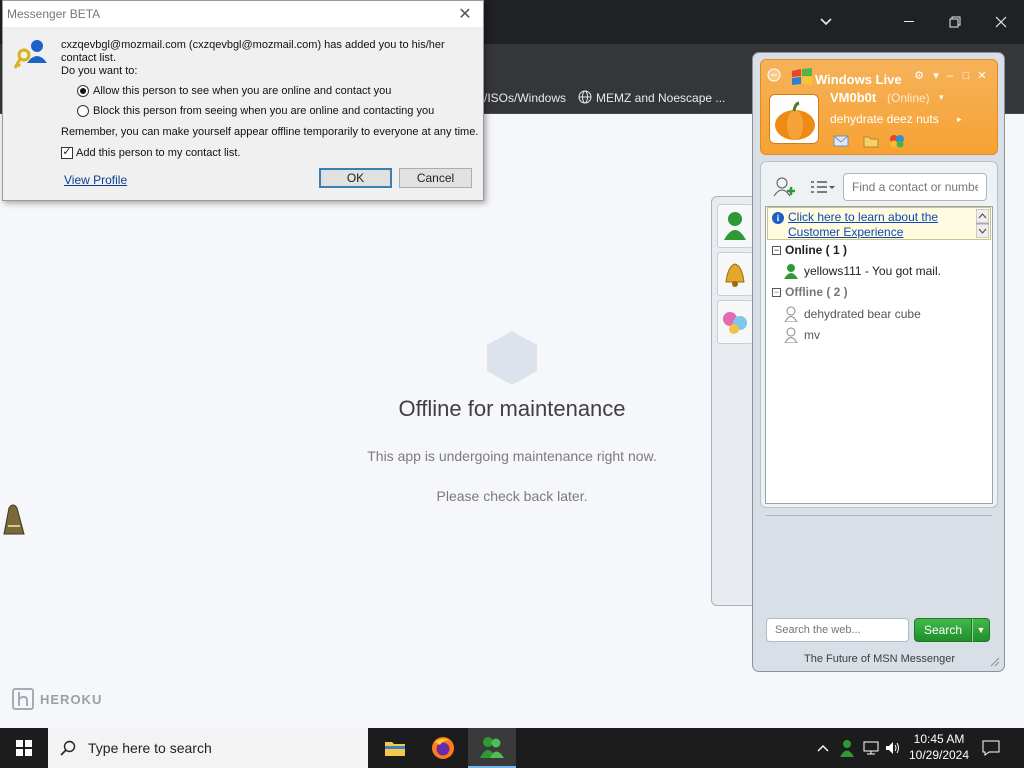  What do you see at coordinates (847, 748) in the screenshot?
I see `tray-messenger-icon` at bounding box center [847, 748].